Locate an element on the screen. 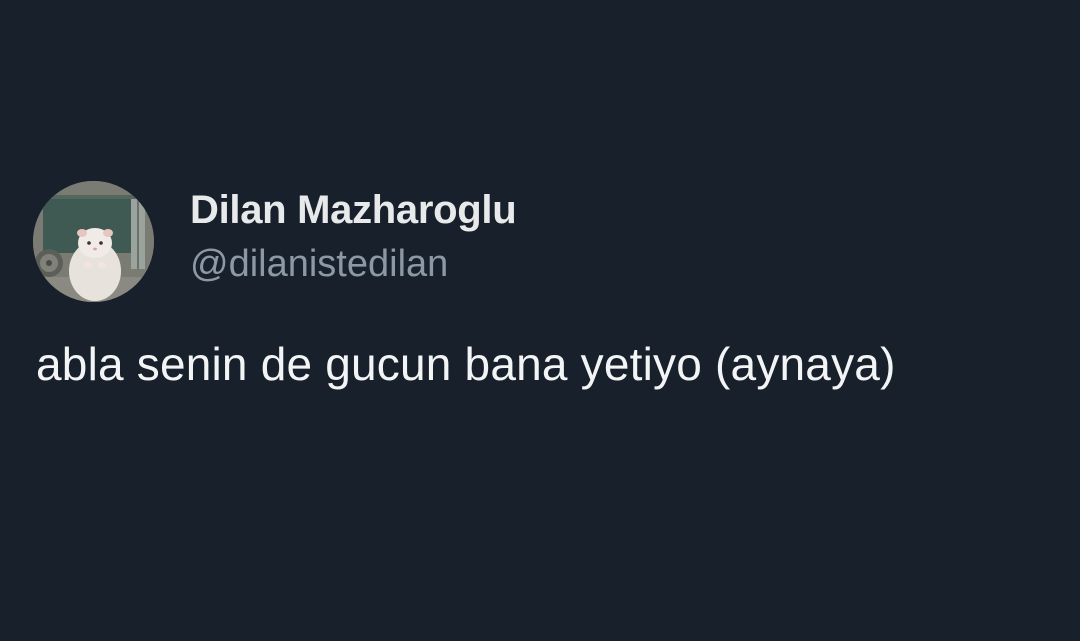 Image resolution: width=1080 pixels, height=641 pixels. avatar is located at coordinates (93, 241).